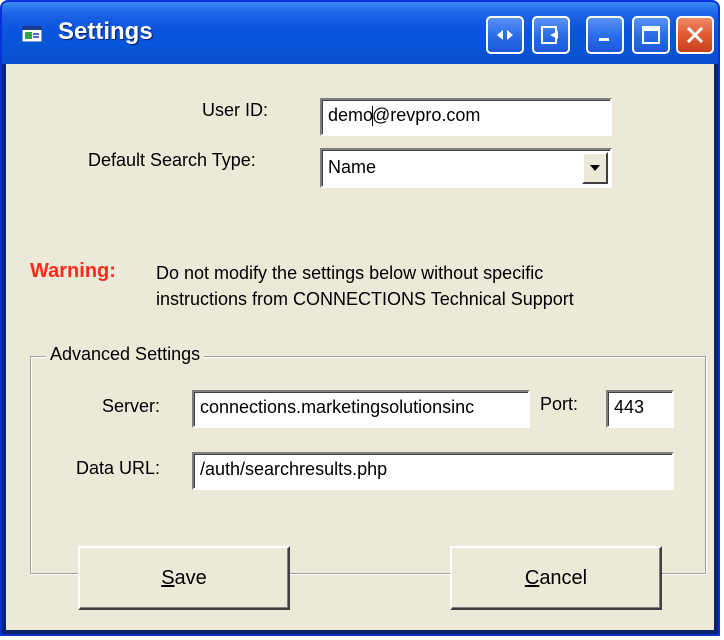 This screenshot has width=724, height=640. I want to click on chevron-down-icon, so click(595, 168).